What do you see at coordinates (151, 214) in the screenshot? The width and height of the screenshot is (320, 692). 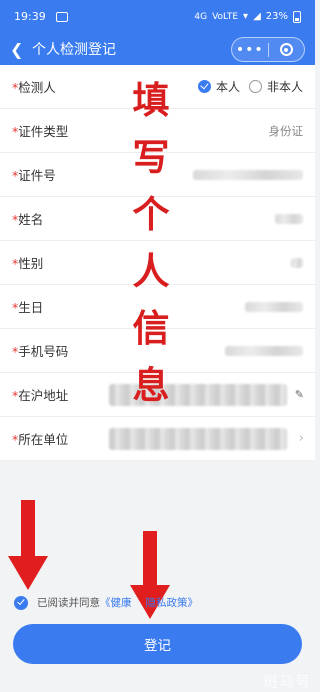 I see `annotation-char: 个` at bounding box center [151, 214].